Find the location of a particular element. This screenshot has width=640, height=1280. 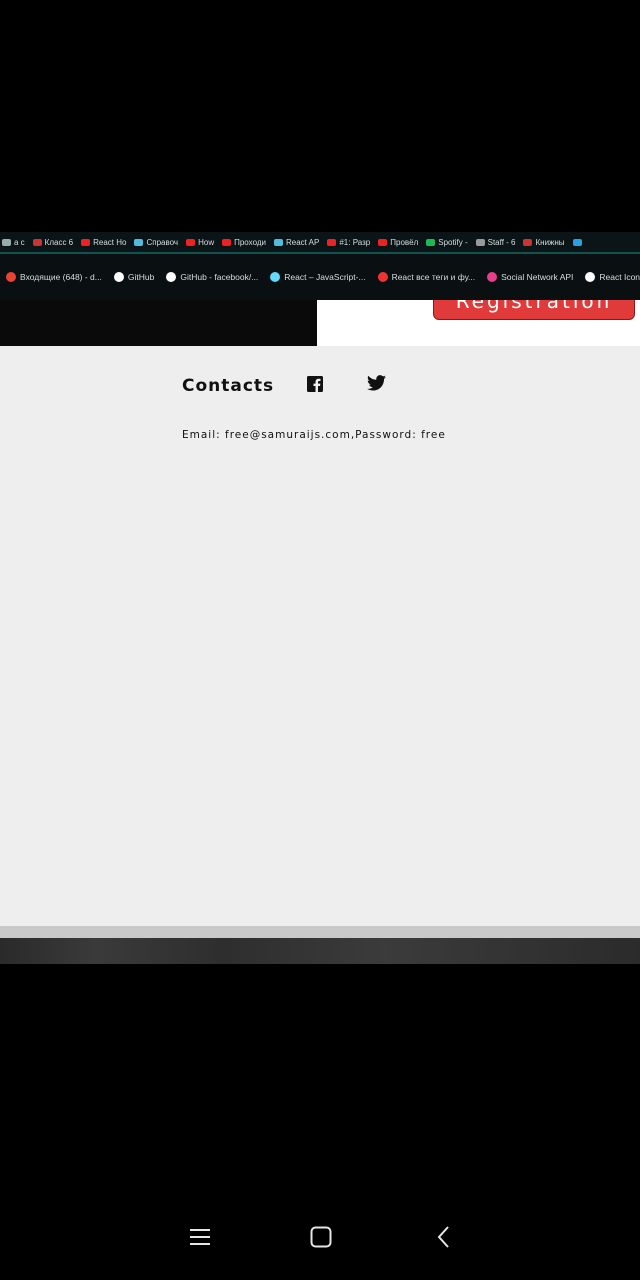

tab-label: React AP is located at coordinates (303, 242).